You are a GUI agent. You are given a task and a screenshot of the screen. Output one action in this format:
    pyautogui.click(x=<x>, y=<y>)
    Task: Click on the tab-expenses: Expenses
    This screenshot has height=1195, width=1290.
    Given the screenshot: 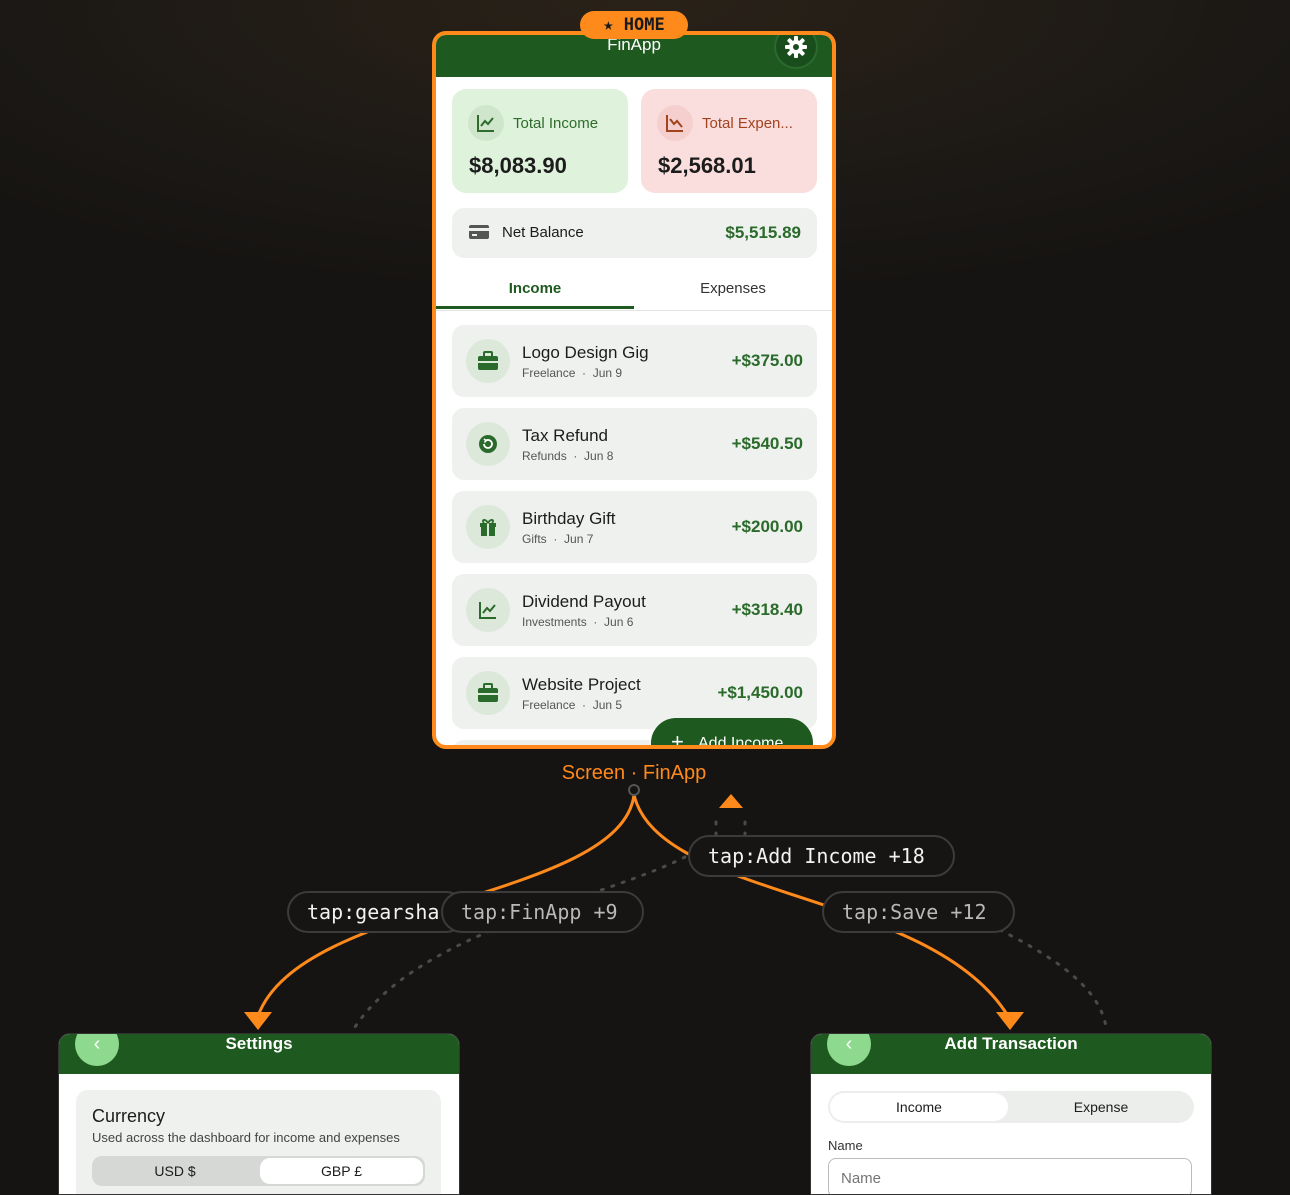 What is the action you would take?
    pyautogui.click(x=733, y=288)
    